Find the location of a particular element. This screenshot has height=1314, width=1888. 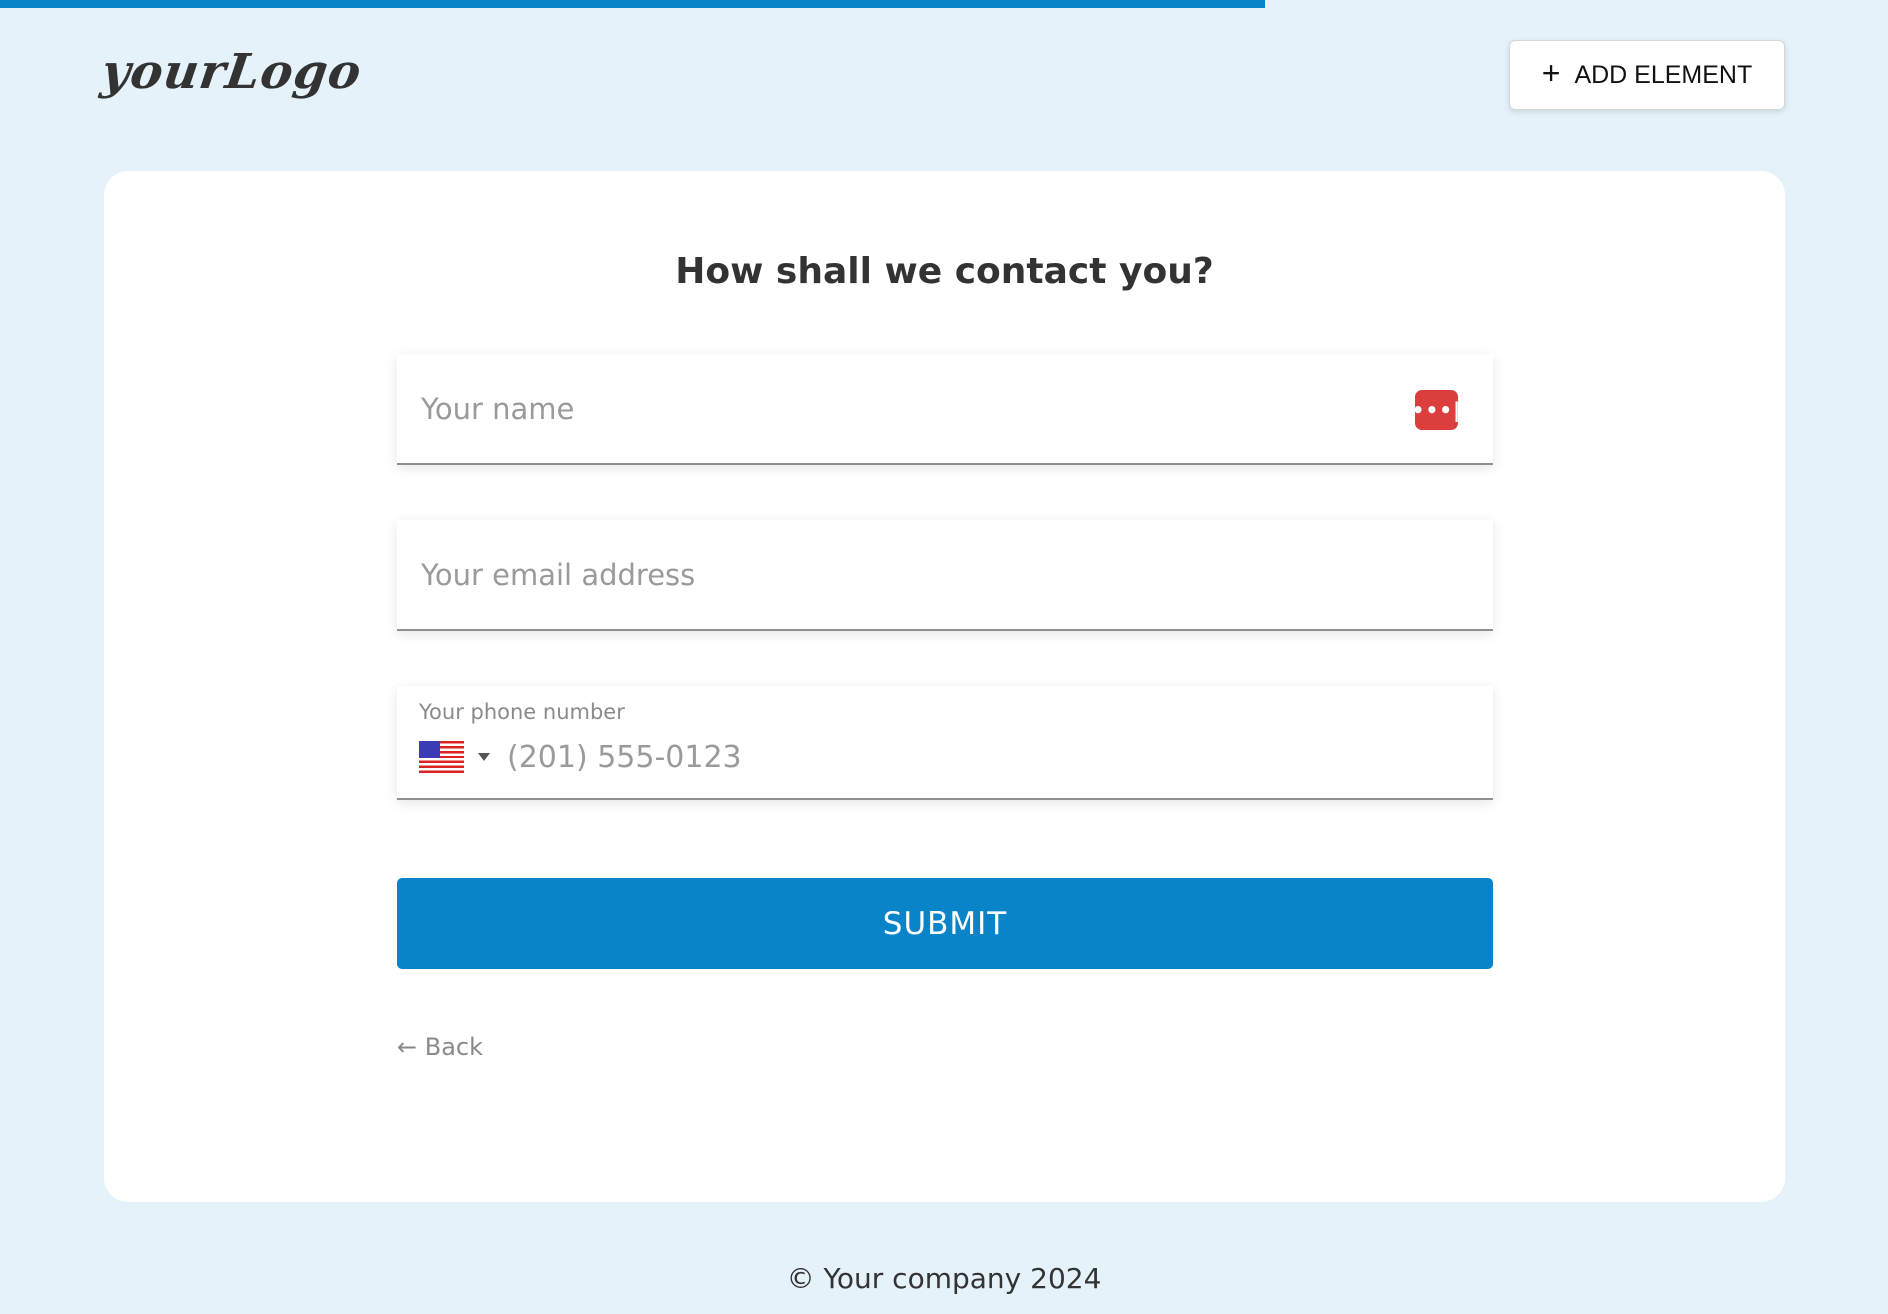

name-field: •••| is located at coordinates (945, 409).